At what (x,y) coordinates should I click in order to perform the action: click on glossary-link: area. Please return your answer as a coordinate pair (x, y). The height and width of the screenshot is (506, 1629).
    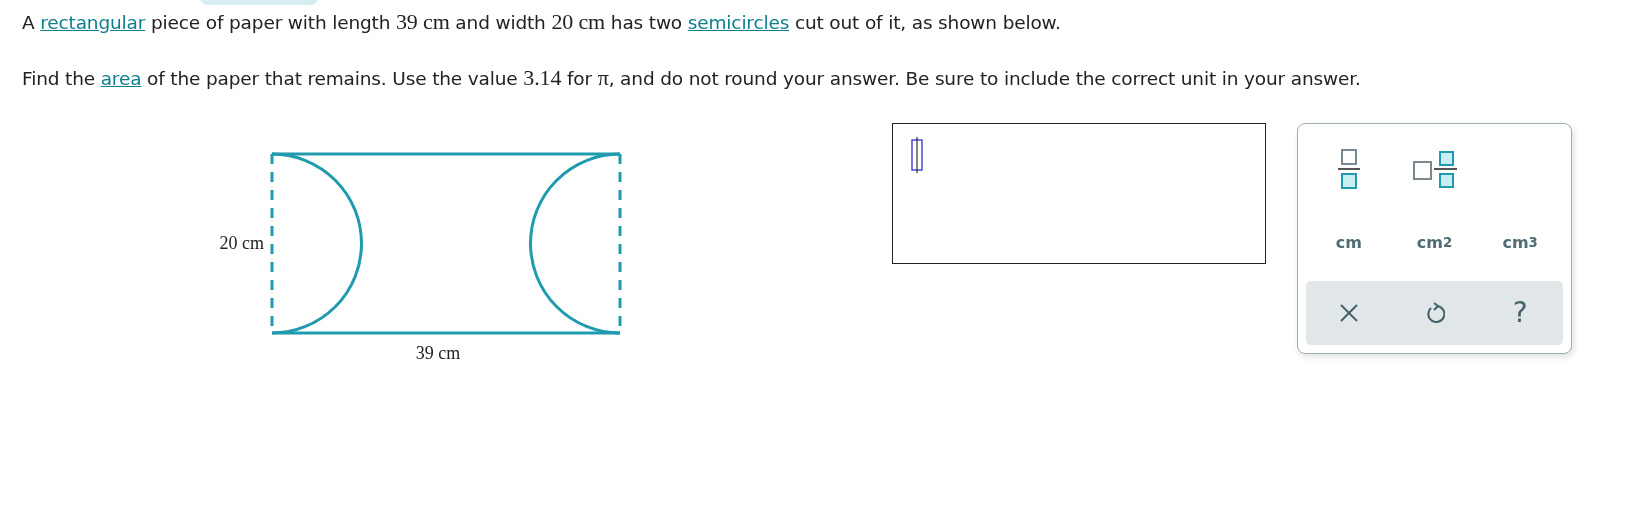
    Looking at the image, I should click on (121, 78).